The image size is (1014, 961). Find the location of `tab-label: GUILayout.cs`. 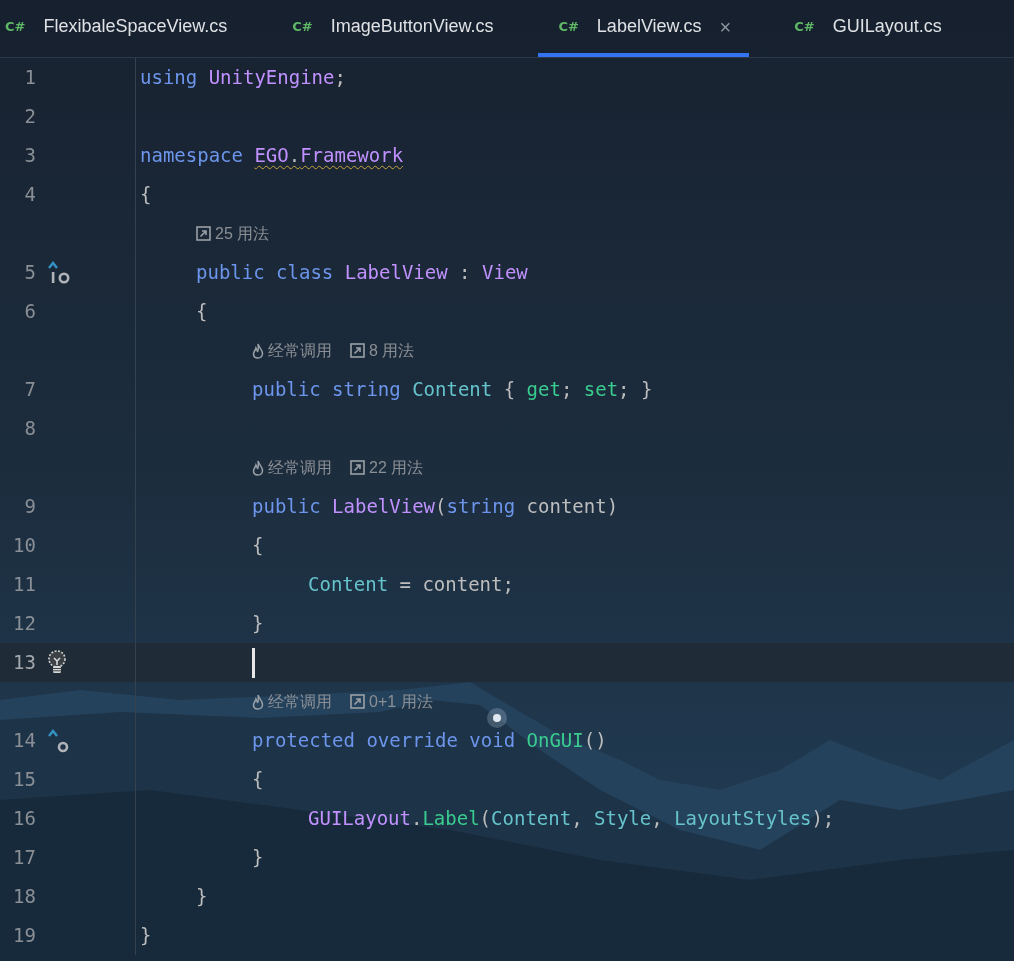

tab-label: GUILayout.cs is located at coordinates (887, 26).